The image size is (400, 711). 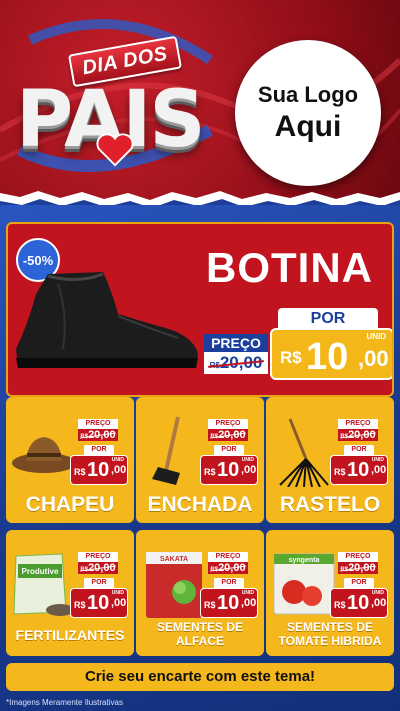 What do you see at coordinates (64, 702) in the screenshot?
I see `disclaimer-text: *Imagens Meramente Ilustrativas` at bounding box center [64, 702].